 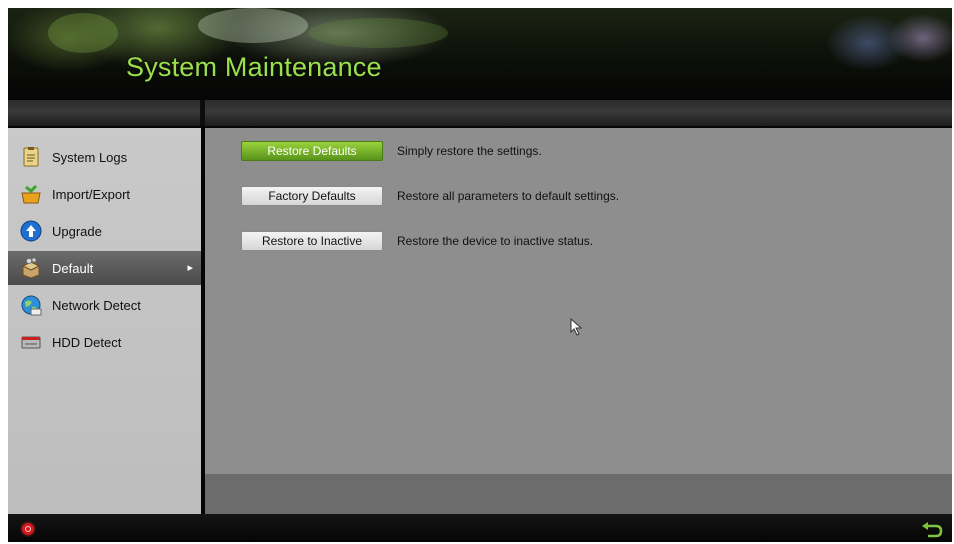 I want to click on sidebar-item-label: HDD Detect, so click(x=87, y=342).